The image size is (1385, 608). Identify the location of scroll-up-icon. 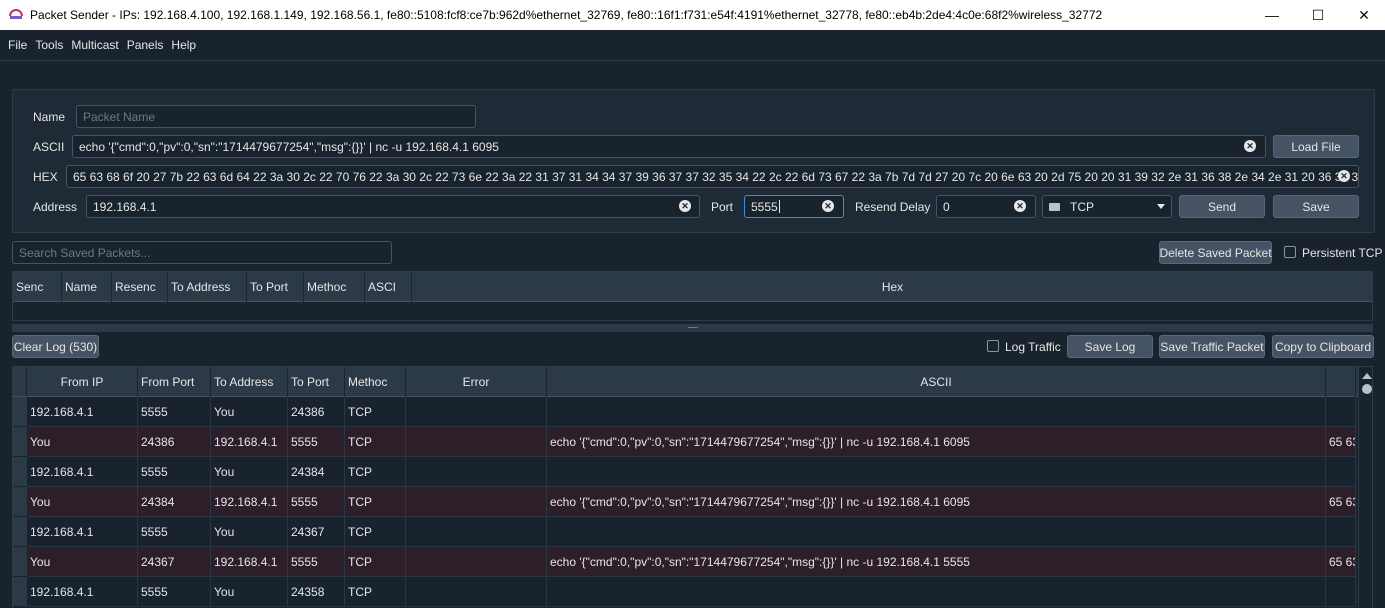
(1367, 376).